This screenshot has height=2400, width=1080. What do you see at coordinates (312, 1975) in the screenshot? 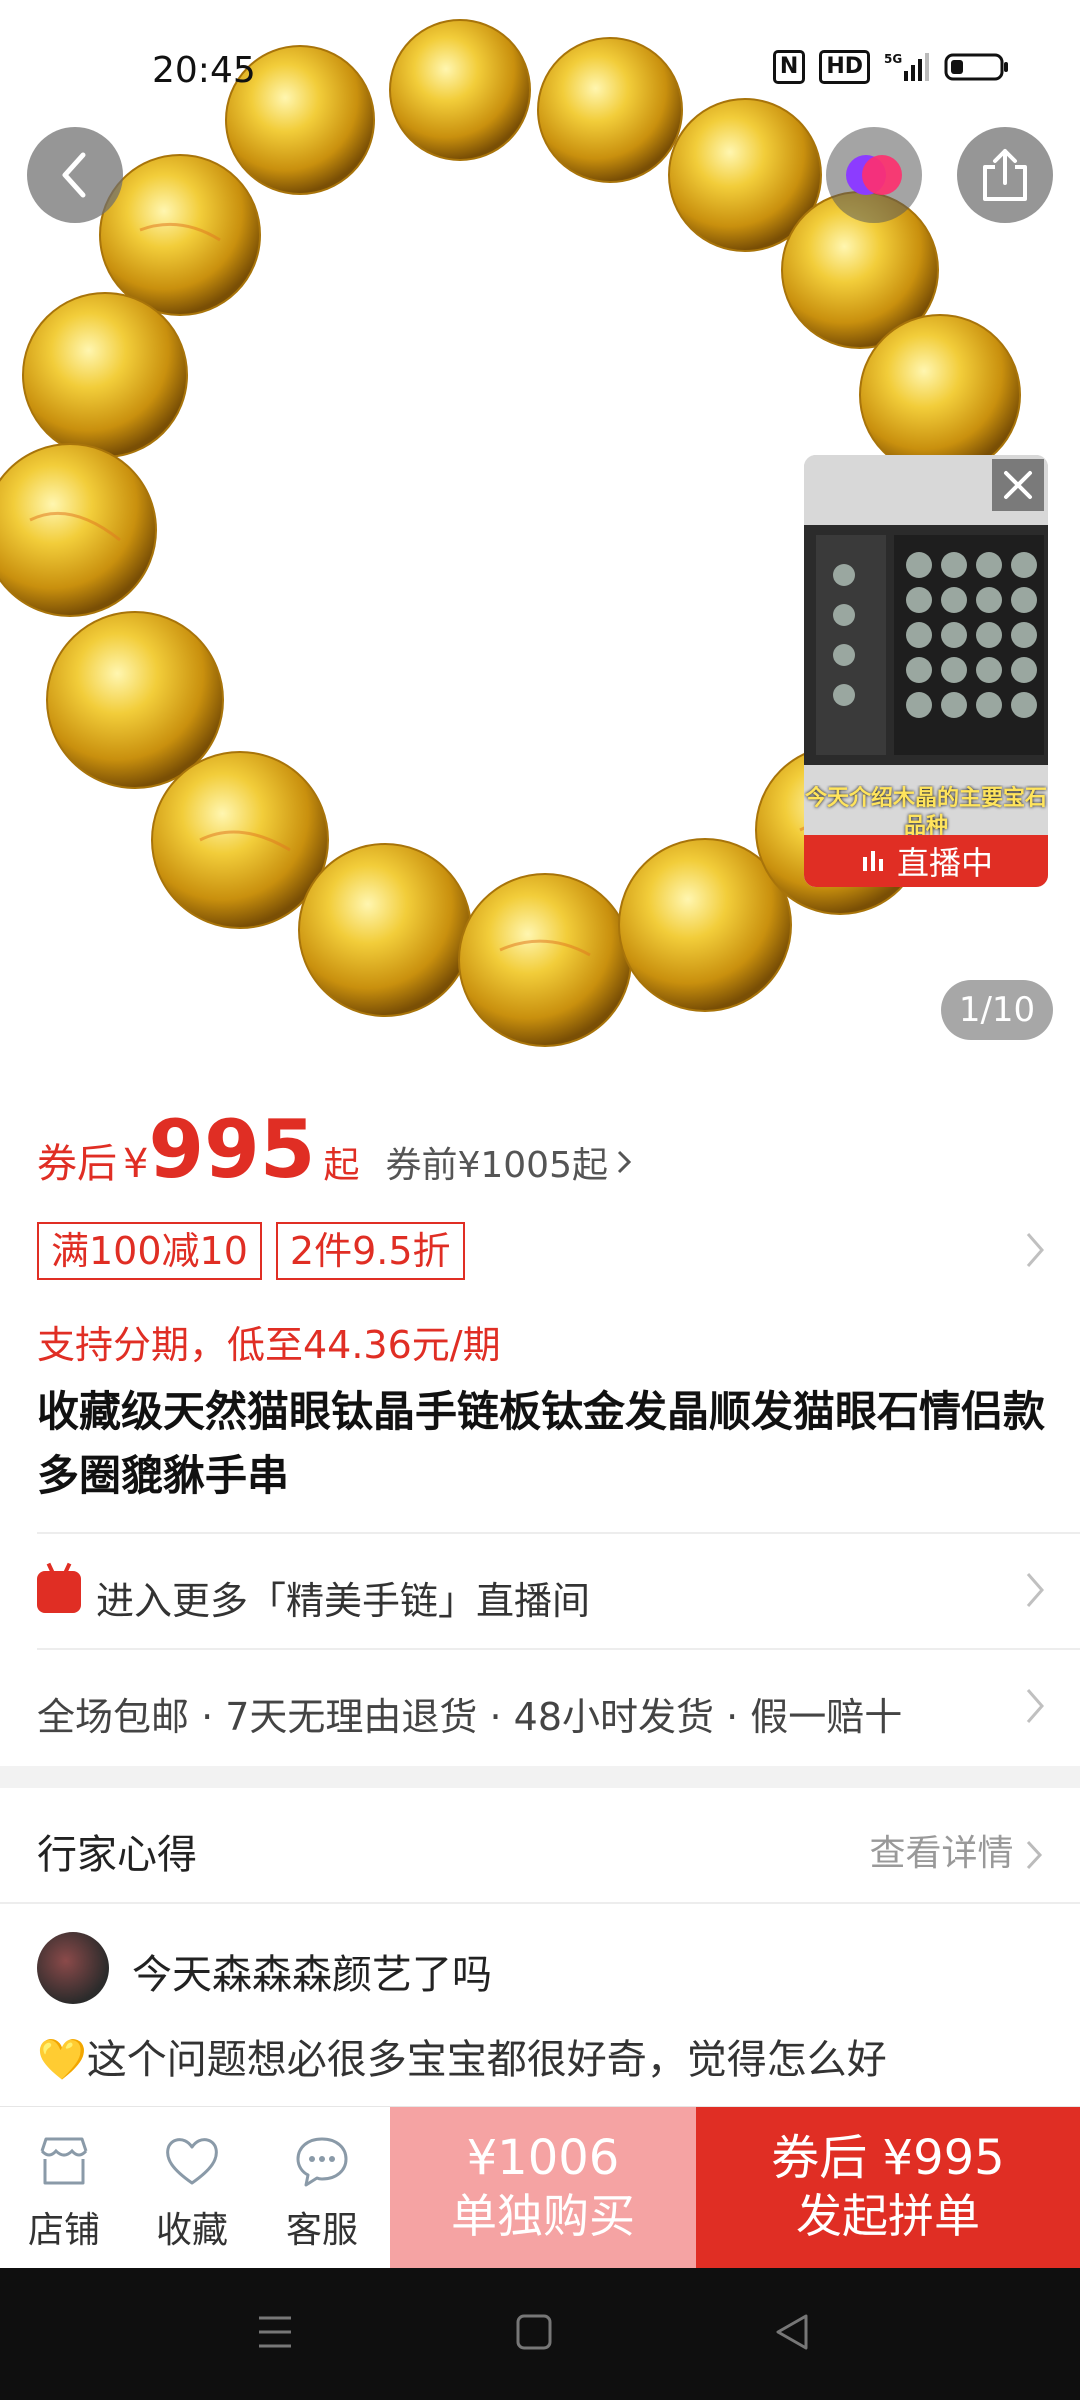
I see `author-name: 今天森森森颜艺了吗` at bounding box center [312, 1975].